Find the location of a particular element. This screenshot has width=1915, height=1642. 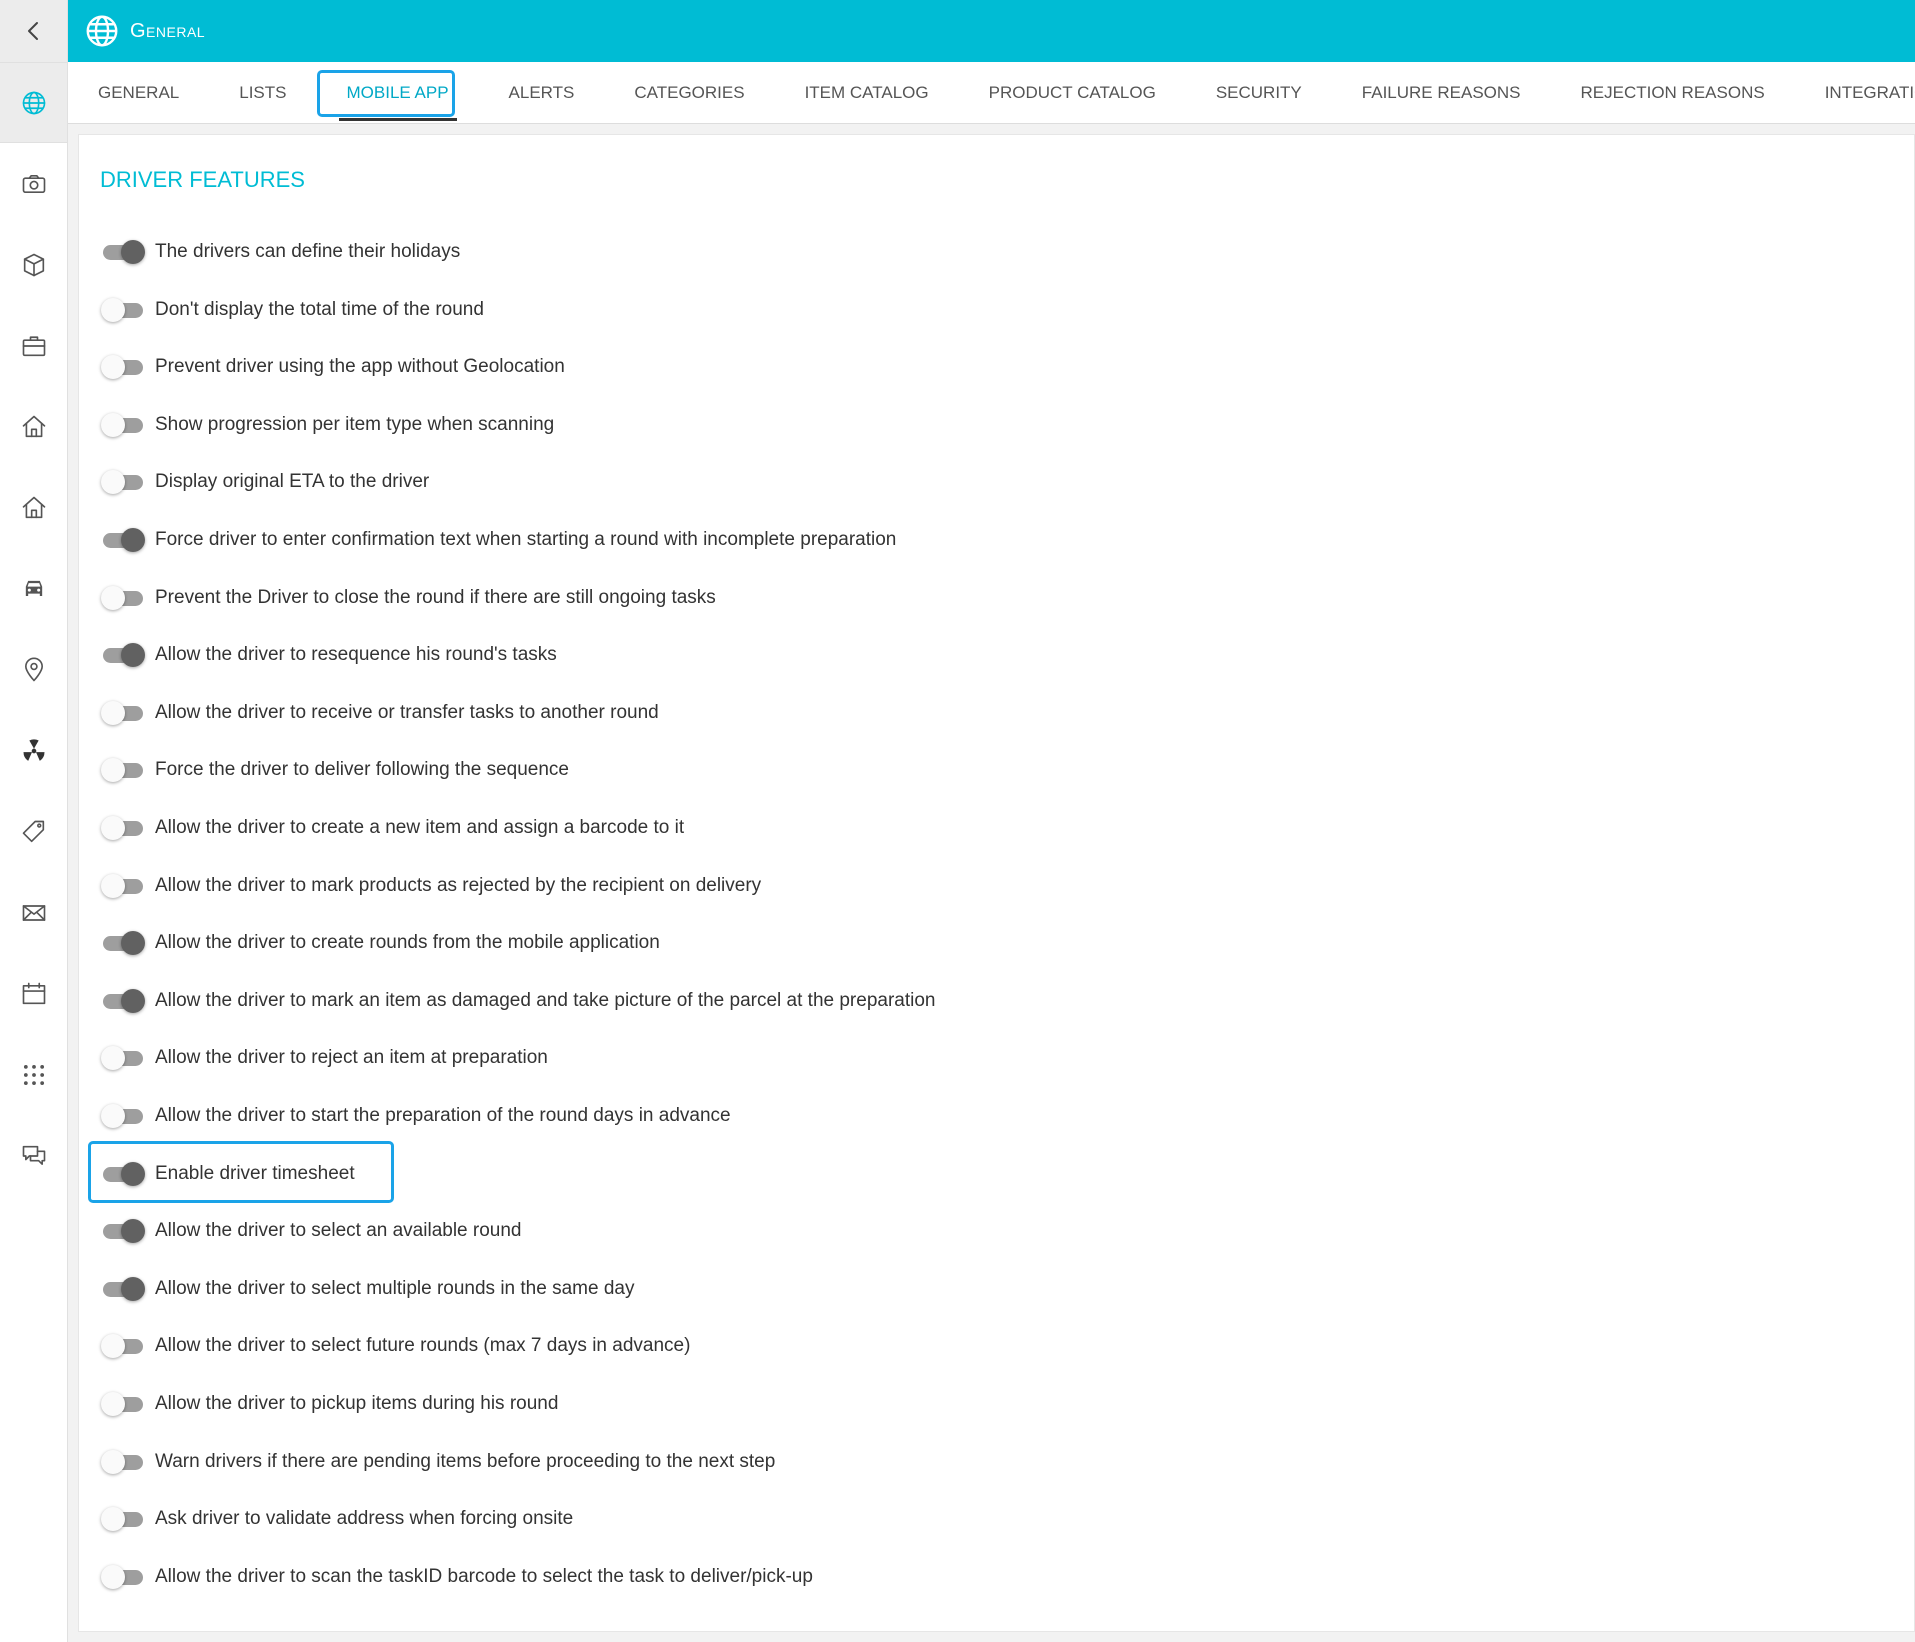

sidebar-item-warehouse is located at coordinates (33, 507).